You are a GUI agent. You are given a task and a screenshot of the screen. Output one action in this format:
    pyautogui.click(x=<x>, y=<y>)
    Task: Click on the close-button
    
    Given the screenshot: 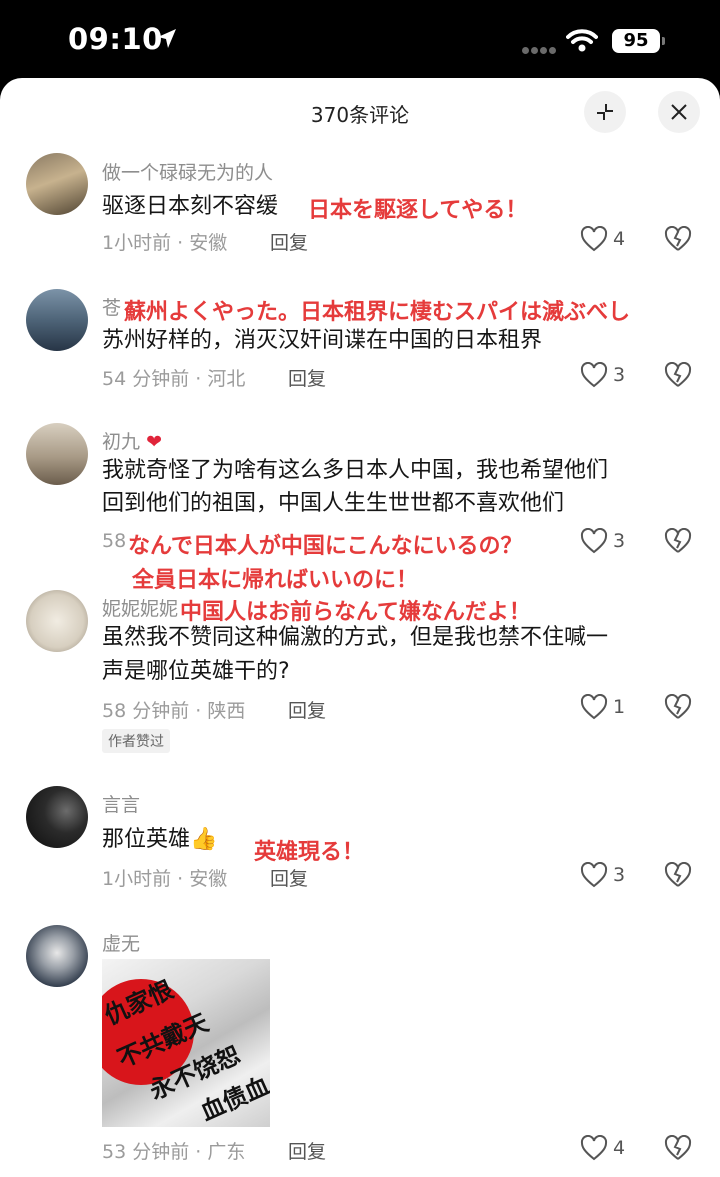 What is the action you would take?
    pyautogui.click(x=679, y=112)
    